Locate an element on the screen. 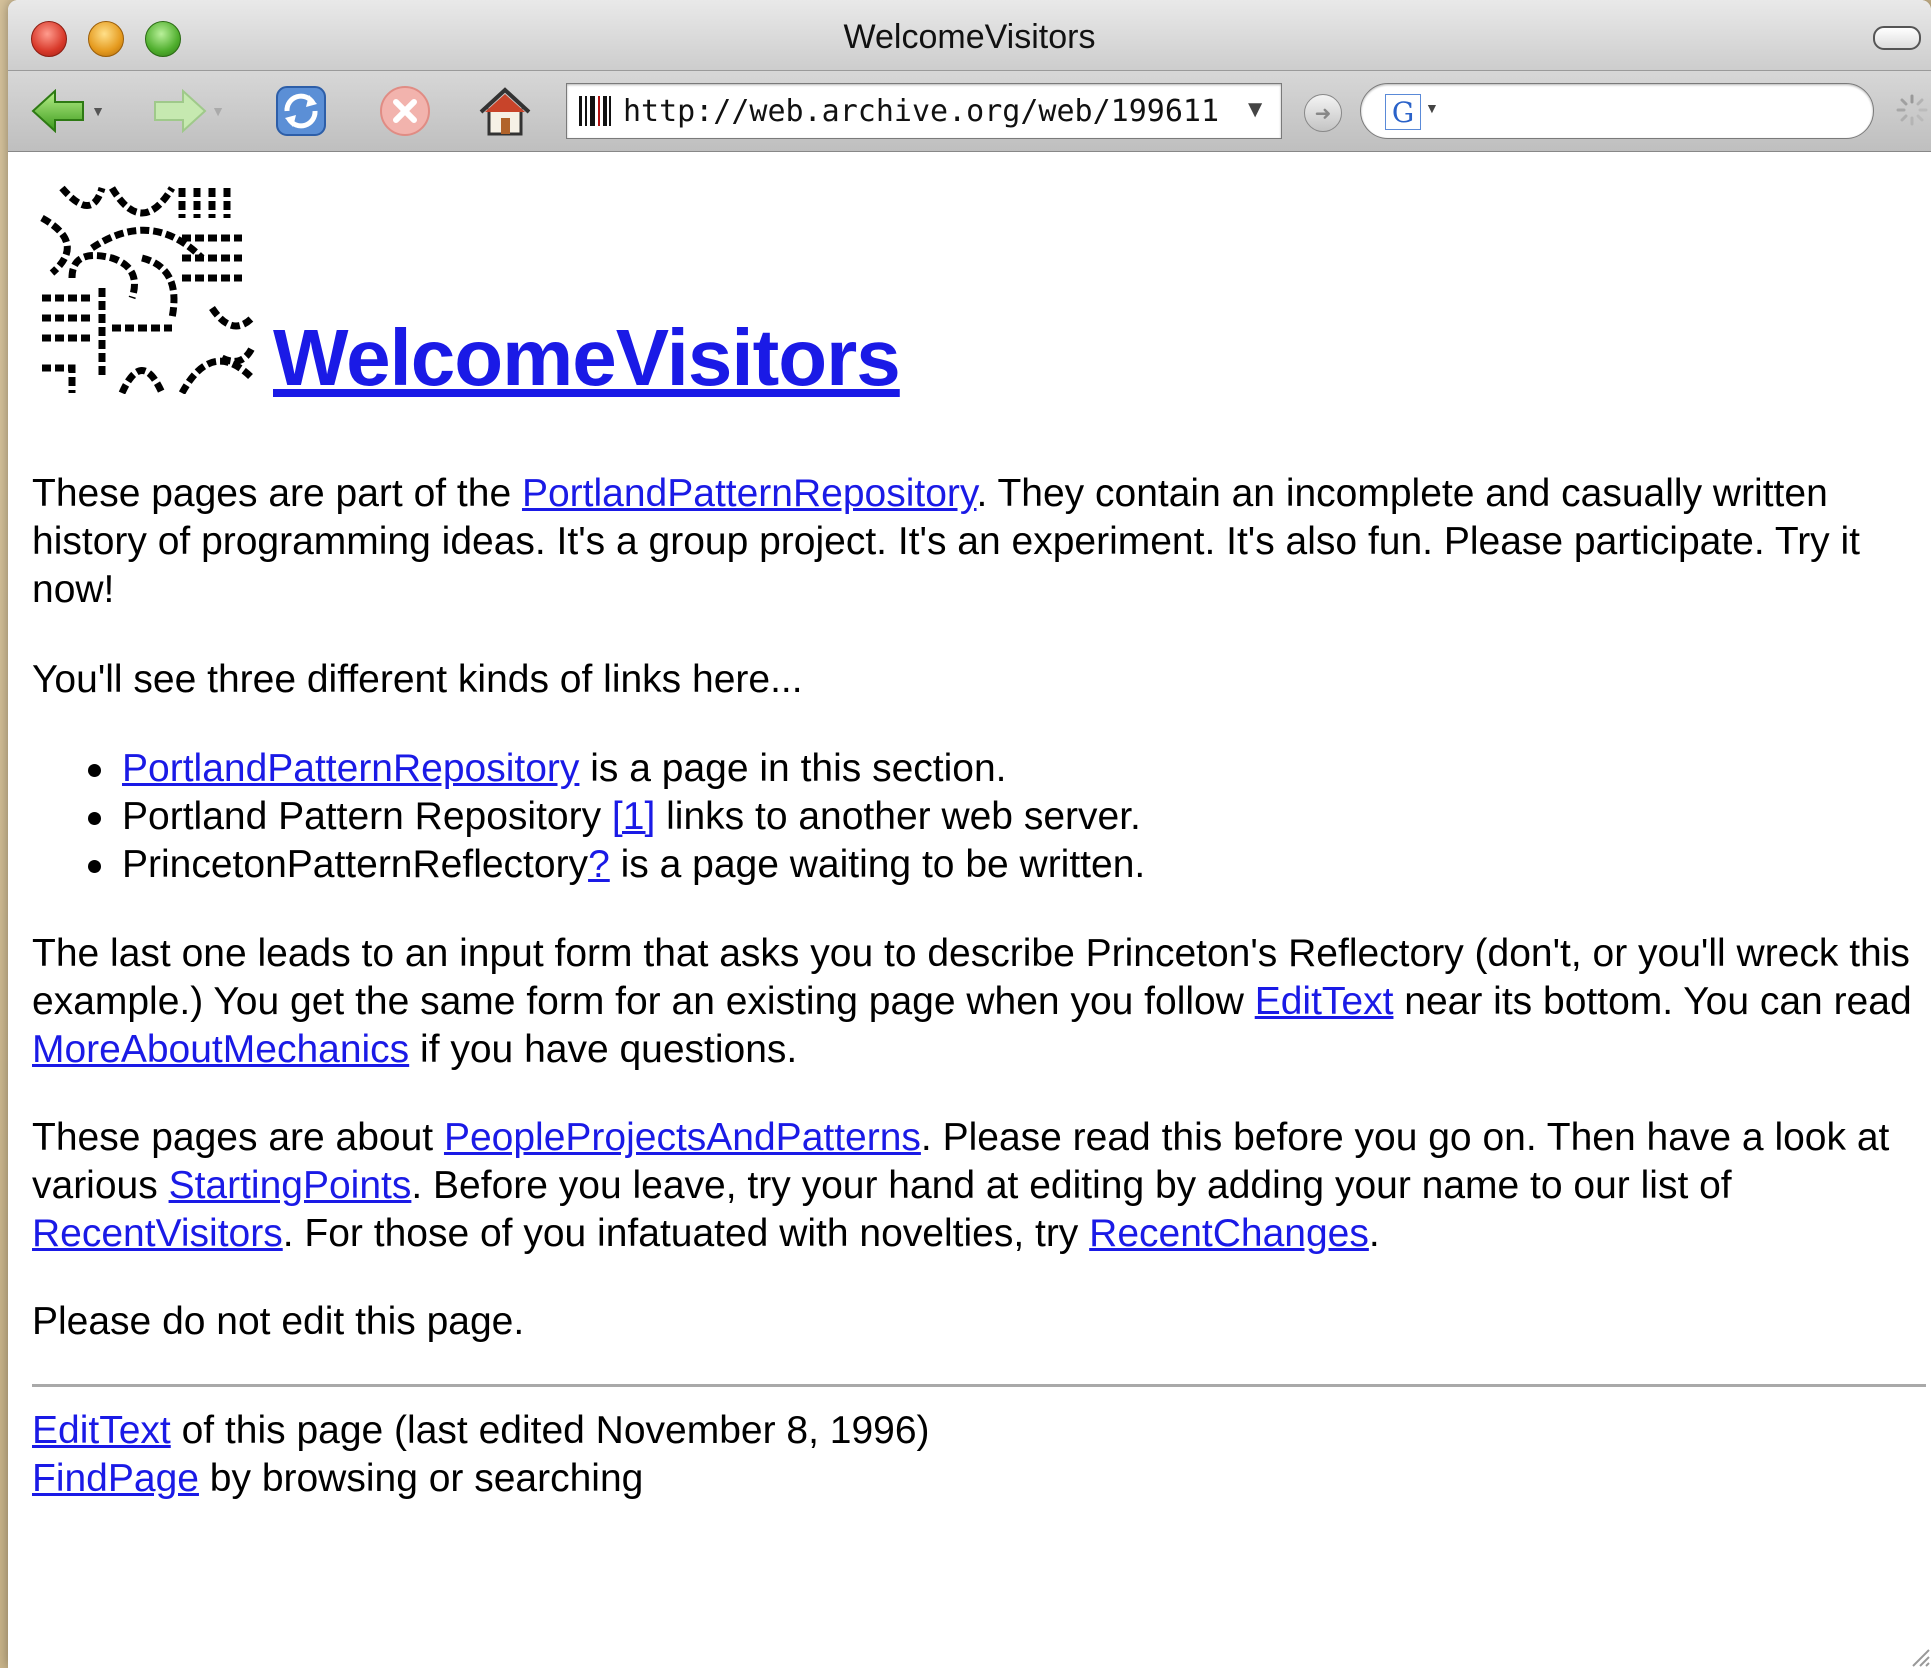 This screenshot has width=1931, height=1668. forward-button: ▼ is located at coordinates (188, 111).